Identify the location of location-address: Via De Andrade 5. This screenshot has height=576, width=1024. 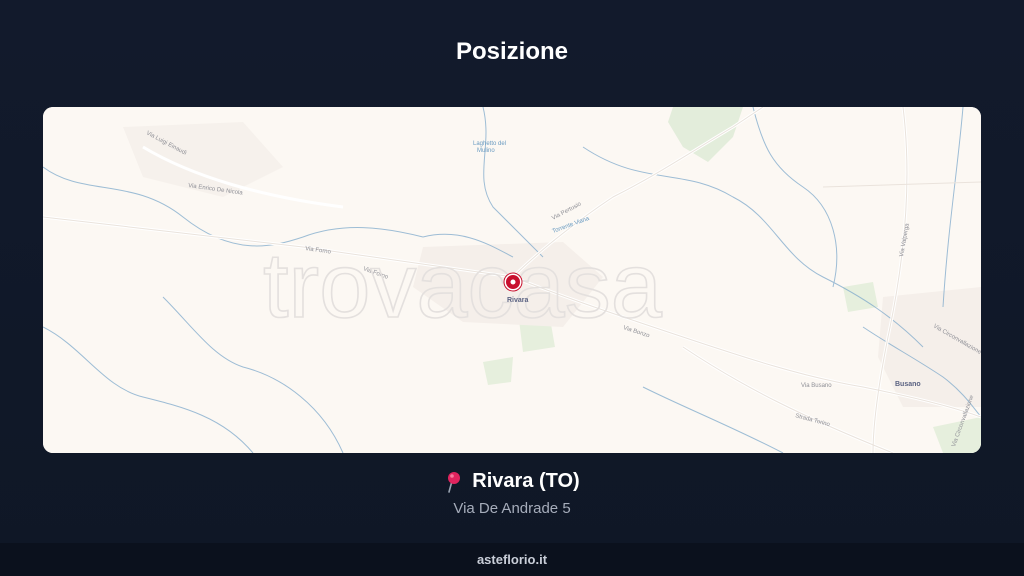
(512, 508).